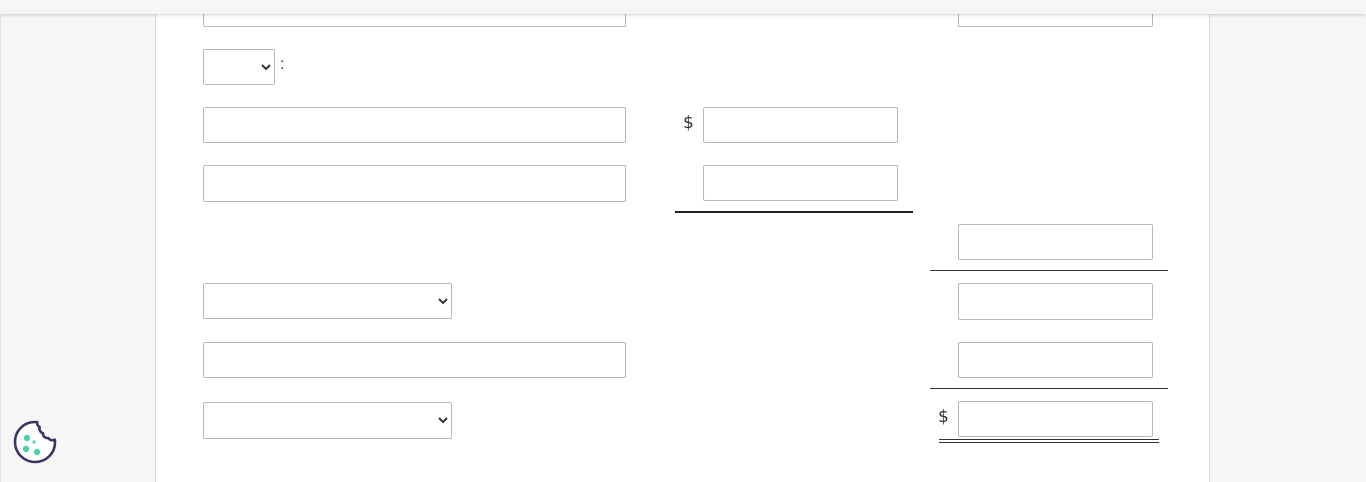 The width and height of the screenshot is (1366, 482). Describe the element at coordinates (1049, 270) in the screenshot. I see `subtotal-rule` at that location.